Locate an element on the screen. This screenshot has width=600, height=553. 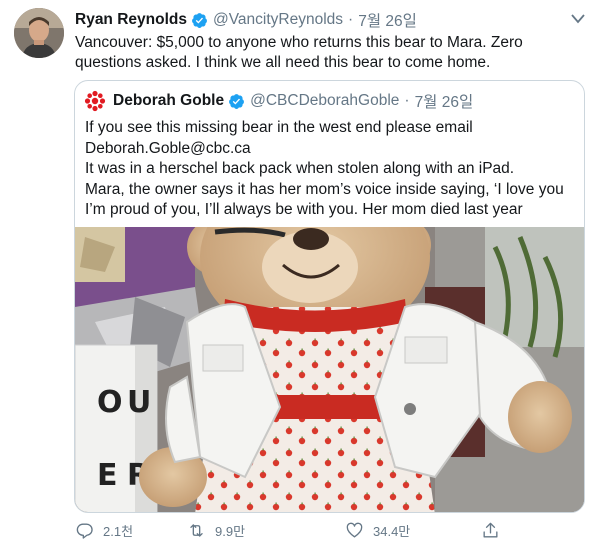
quoted-tweet-date: 7월 26일 is located at coordinates (444, 101).